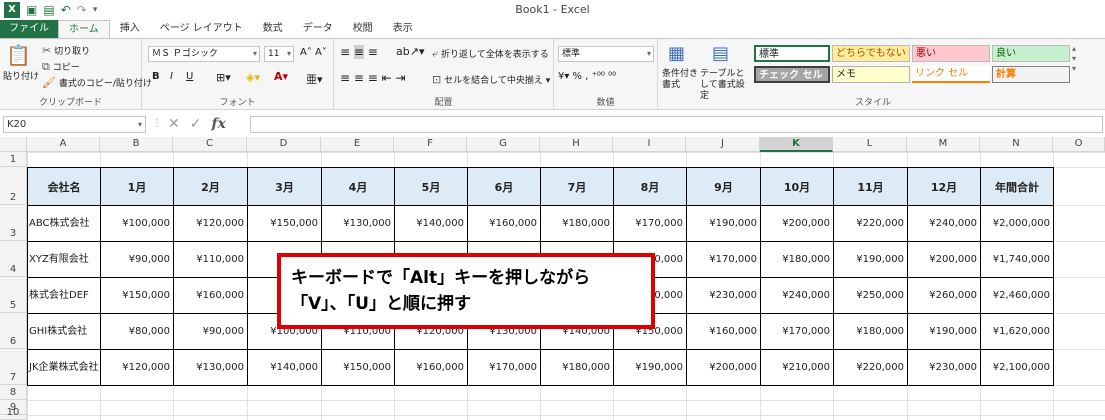 The width and height of the screenshot is (1105, 420). What do you see at coordinates (210, 144) in the screenshot?
I see `column-header-c: C` at bounding box center [210, 144].